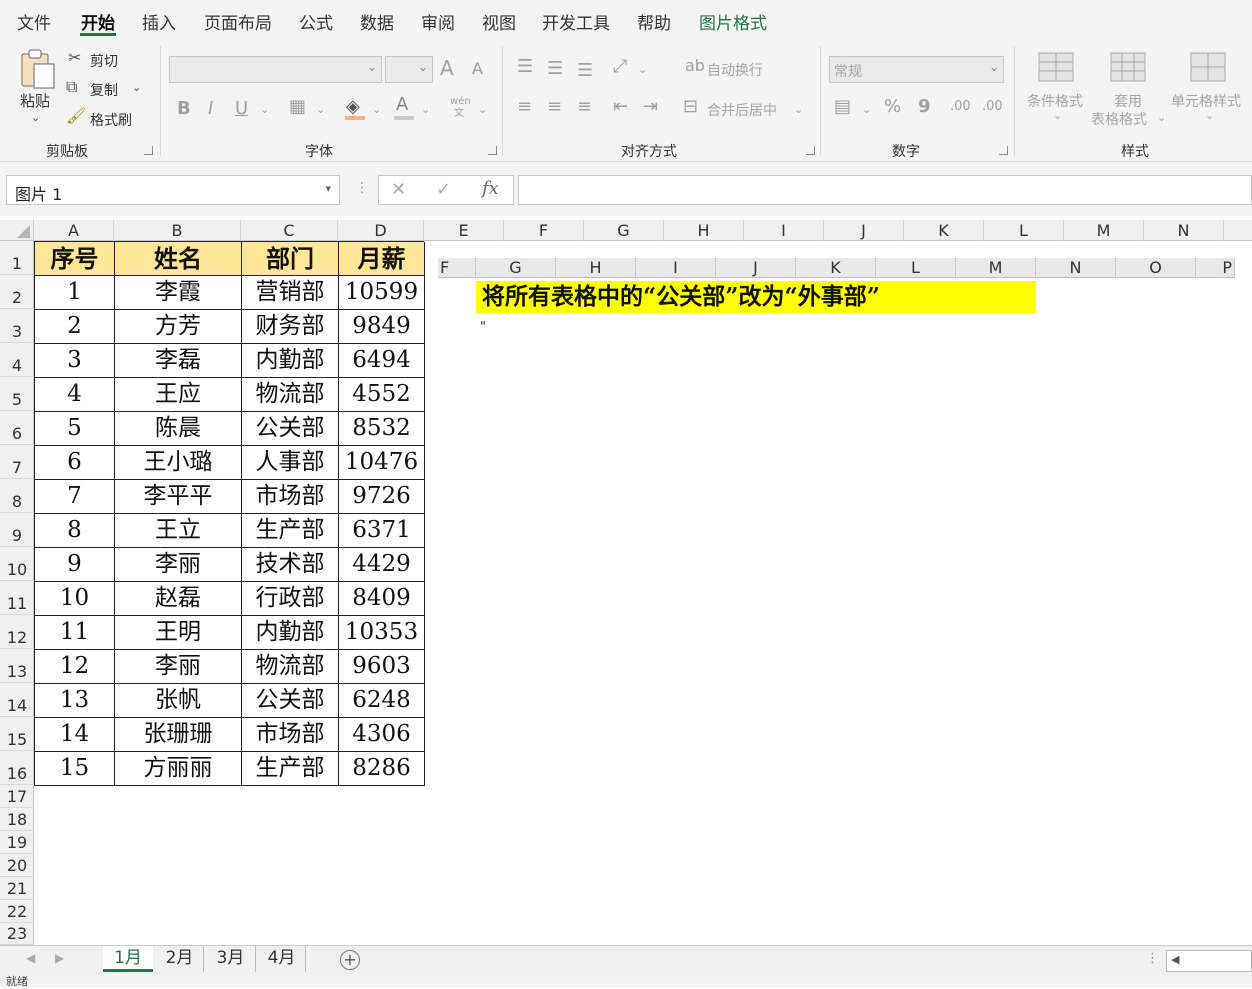 The width and height of the screenshot is (1252, 989). What do you see at coordinates (17, 796) in the screenshot?
I see `row-header: 17` at bounding box center [17, 796].